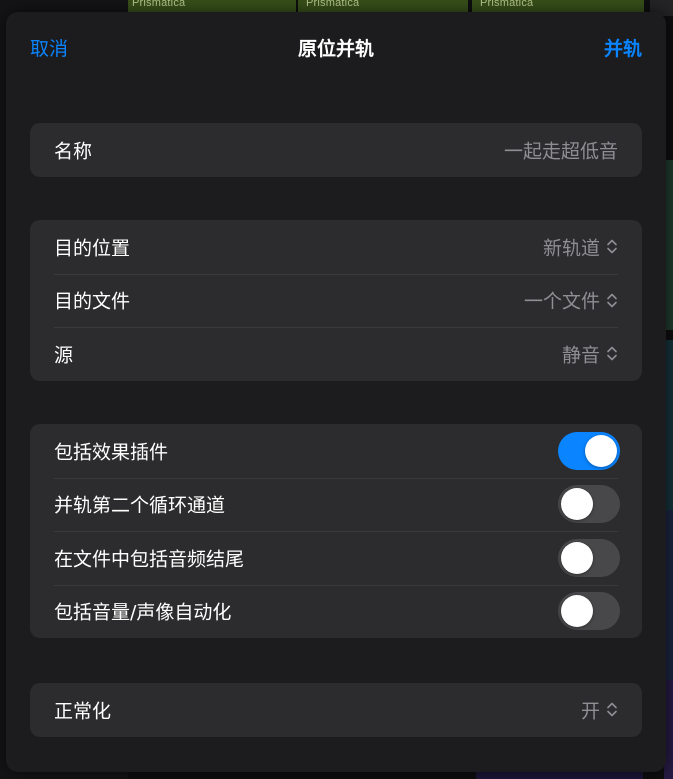  What do you see at coordinates (140, 505) in the screenshot?
I see `bounce-second-cycle-label: 并轨第二个循环通道` at bounding box center [140, 505].